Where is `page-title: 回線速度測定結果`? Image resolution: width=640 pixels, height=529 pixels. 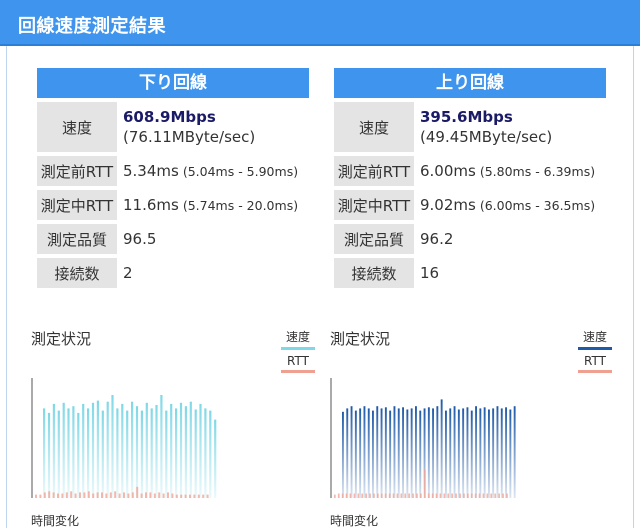 page-title: 回線速度測定結果 is located at coordinates (92, 26).